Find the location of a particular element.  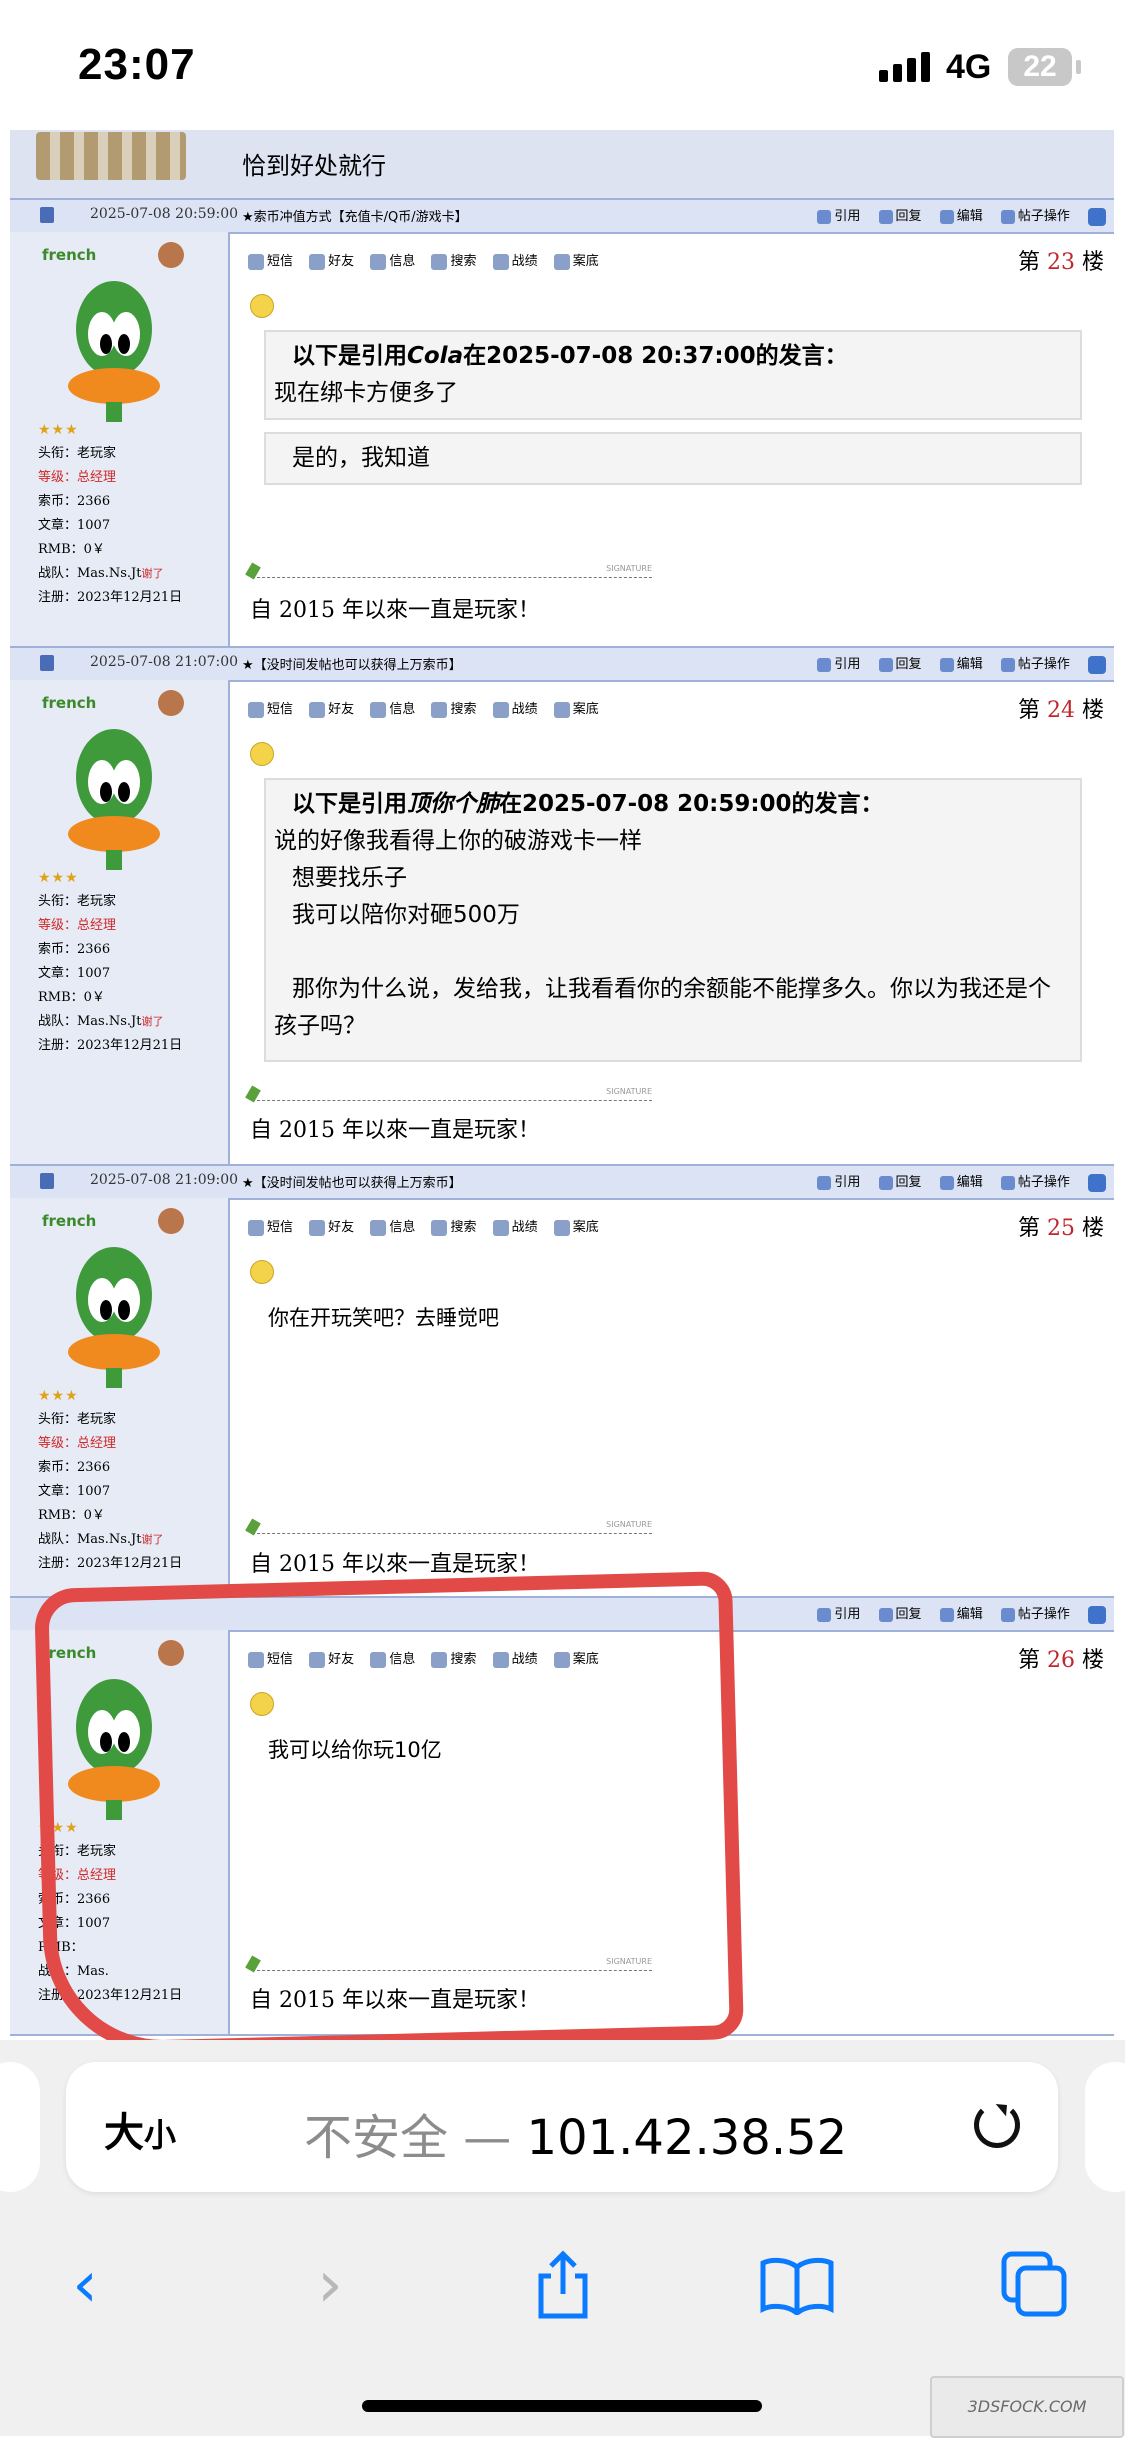

forward-button: › is located at coordinates (330, 2285).